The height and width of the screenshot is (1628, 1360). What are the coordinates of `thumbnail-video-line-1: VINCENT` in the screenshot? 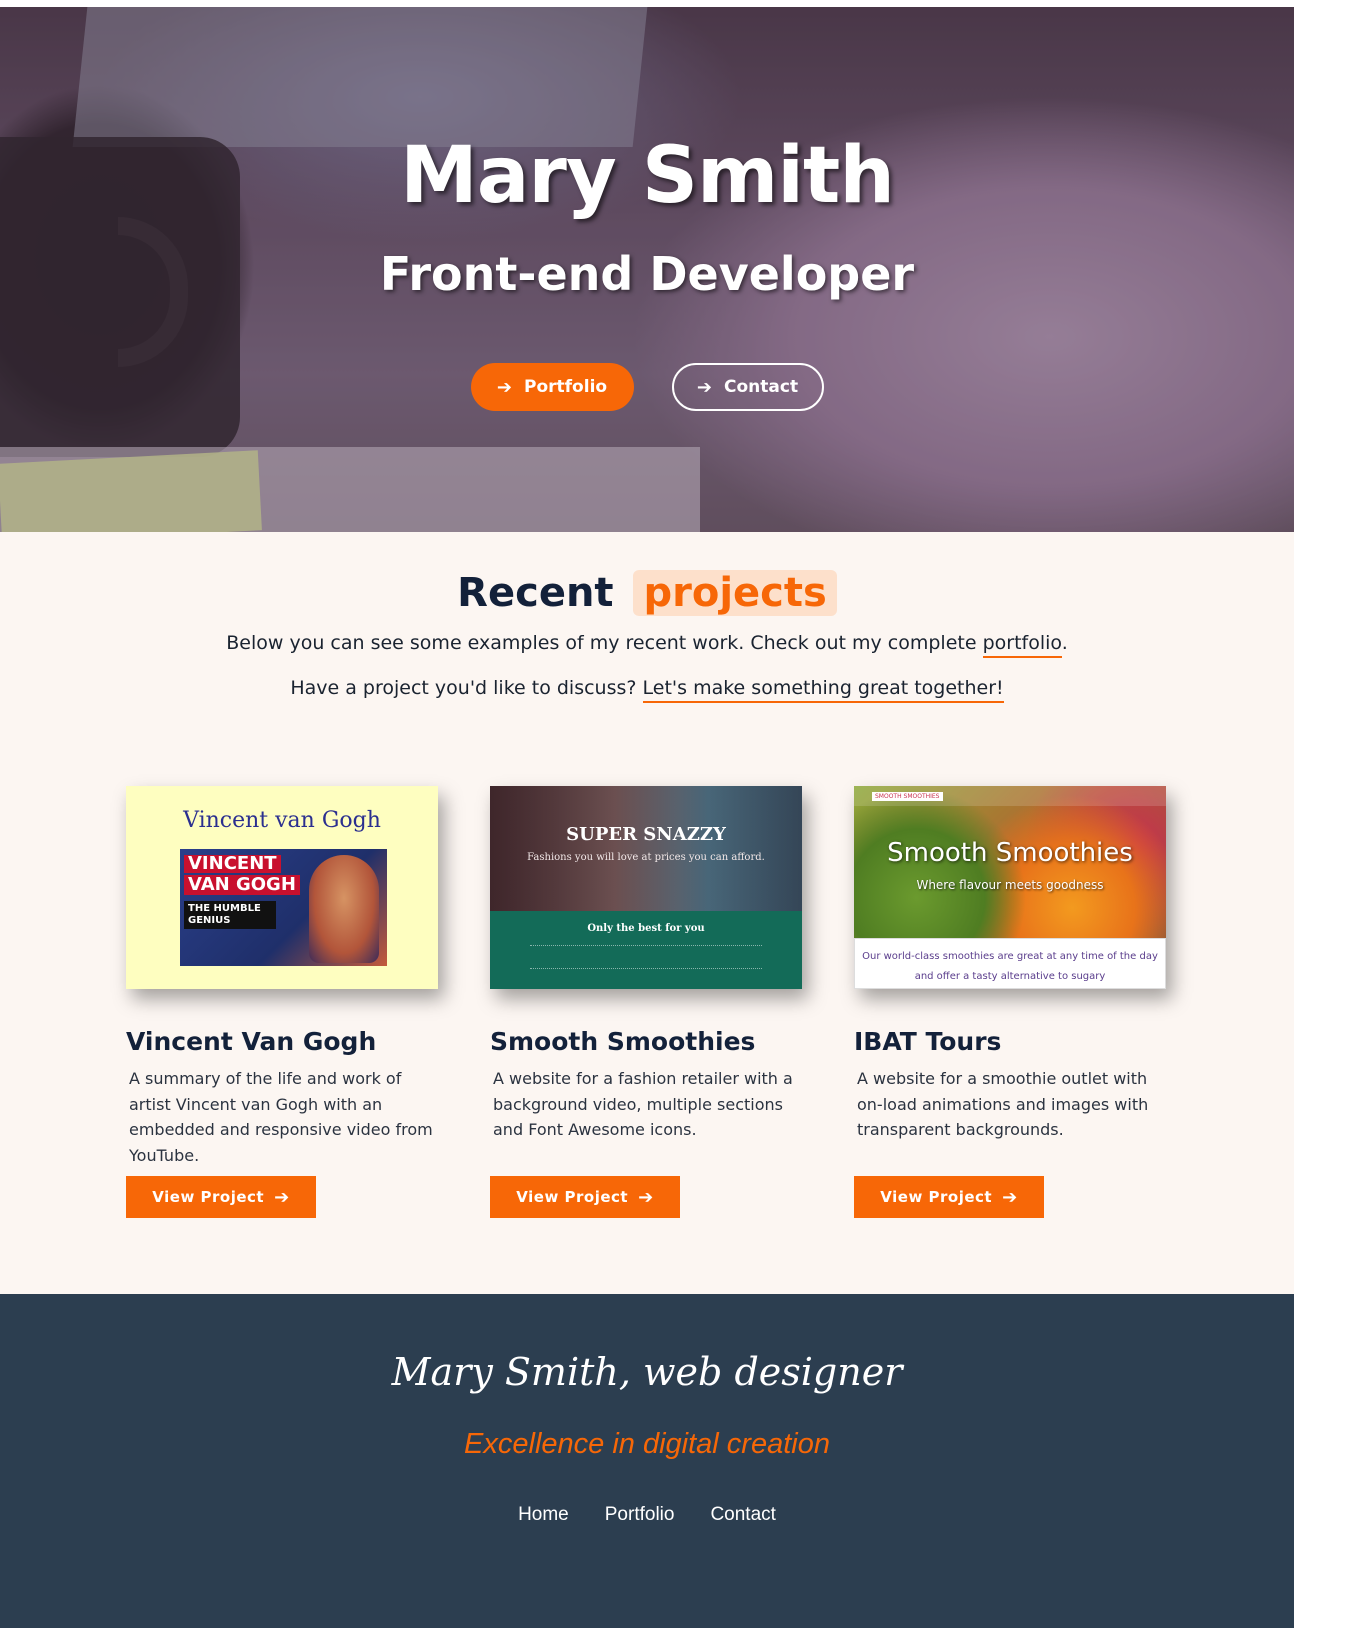 It's located at (232, 864).